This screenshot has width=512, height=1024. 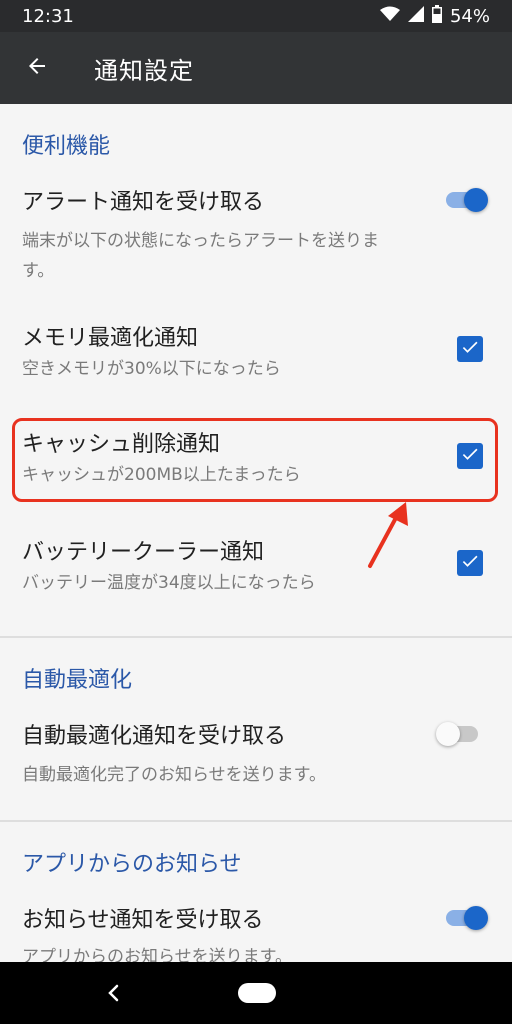 I want to click on app-news-toggle, so click(x=468, y=918).